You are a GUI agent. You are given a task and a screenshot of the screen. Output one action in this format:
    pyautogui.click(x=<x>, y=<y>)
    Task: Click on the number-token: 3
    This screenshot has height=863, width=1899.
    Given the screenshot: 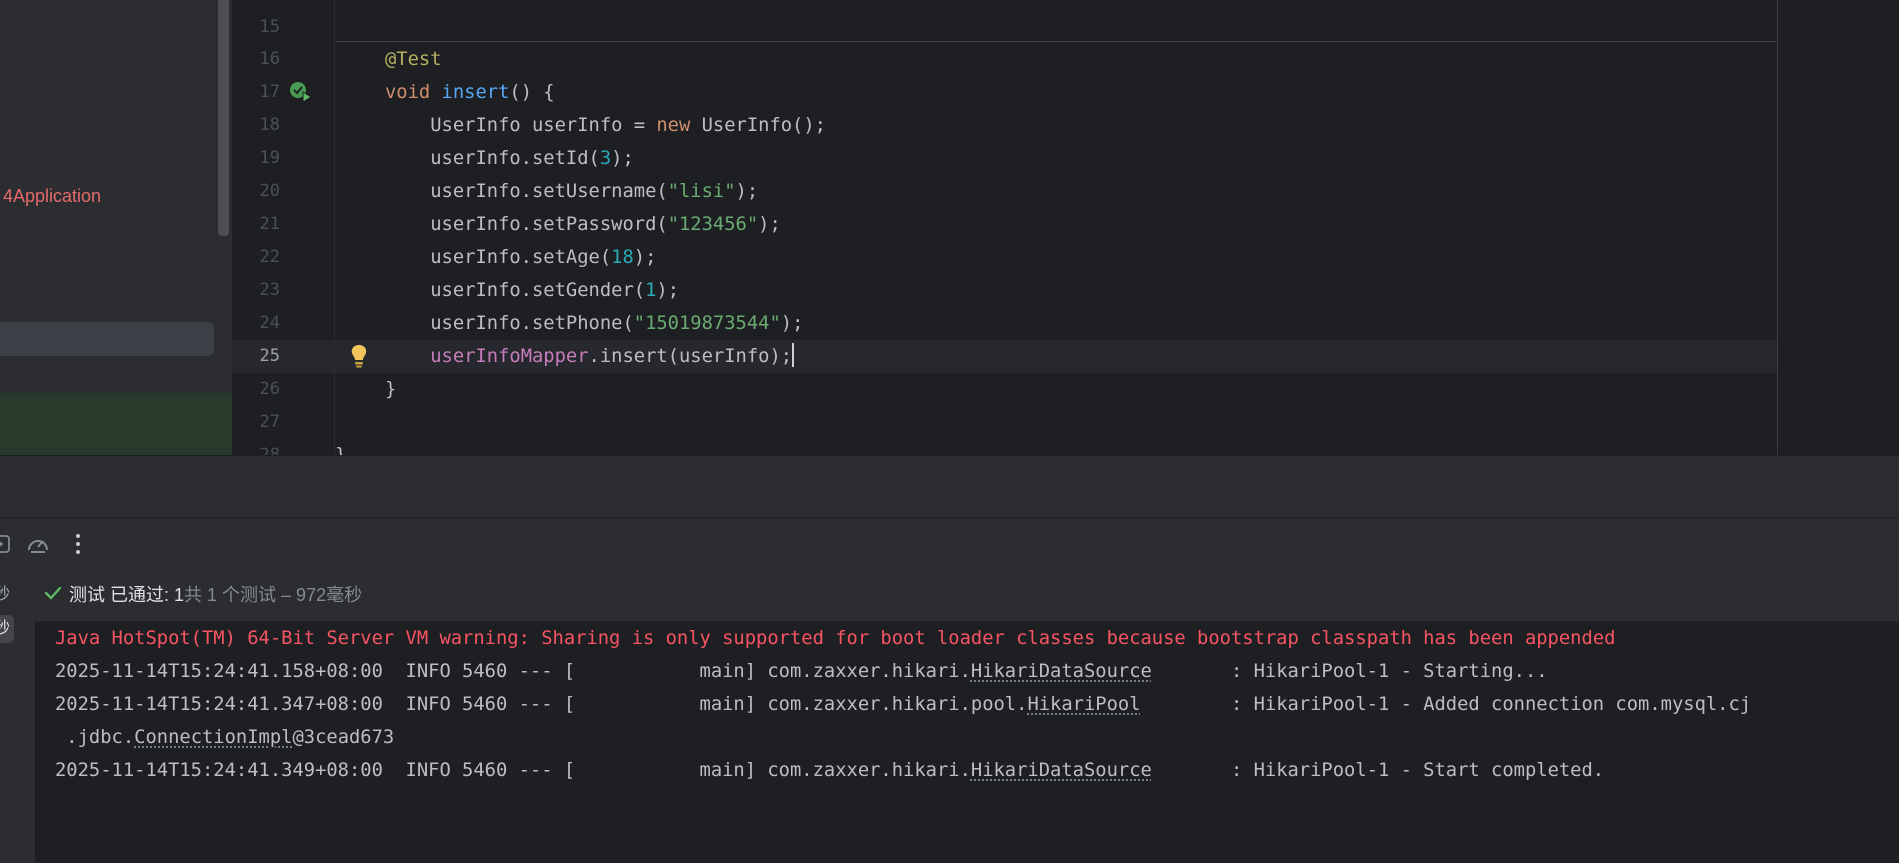 What is the action you would take?
    pyautogui.click(x=605, y=158)
    